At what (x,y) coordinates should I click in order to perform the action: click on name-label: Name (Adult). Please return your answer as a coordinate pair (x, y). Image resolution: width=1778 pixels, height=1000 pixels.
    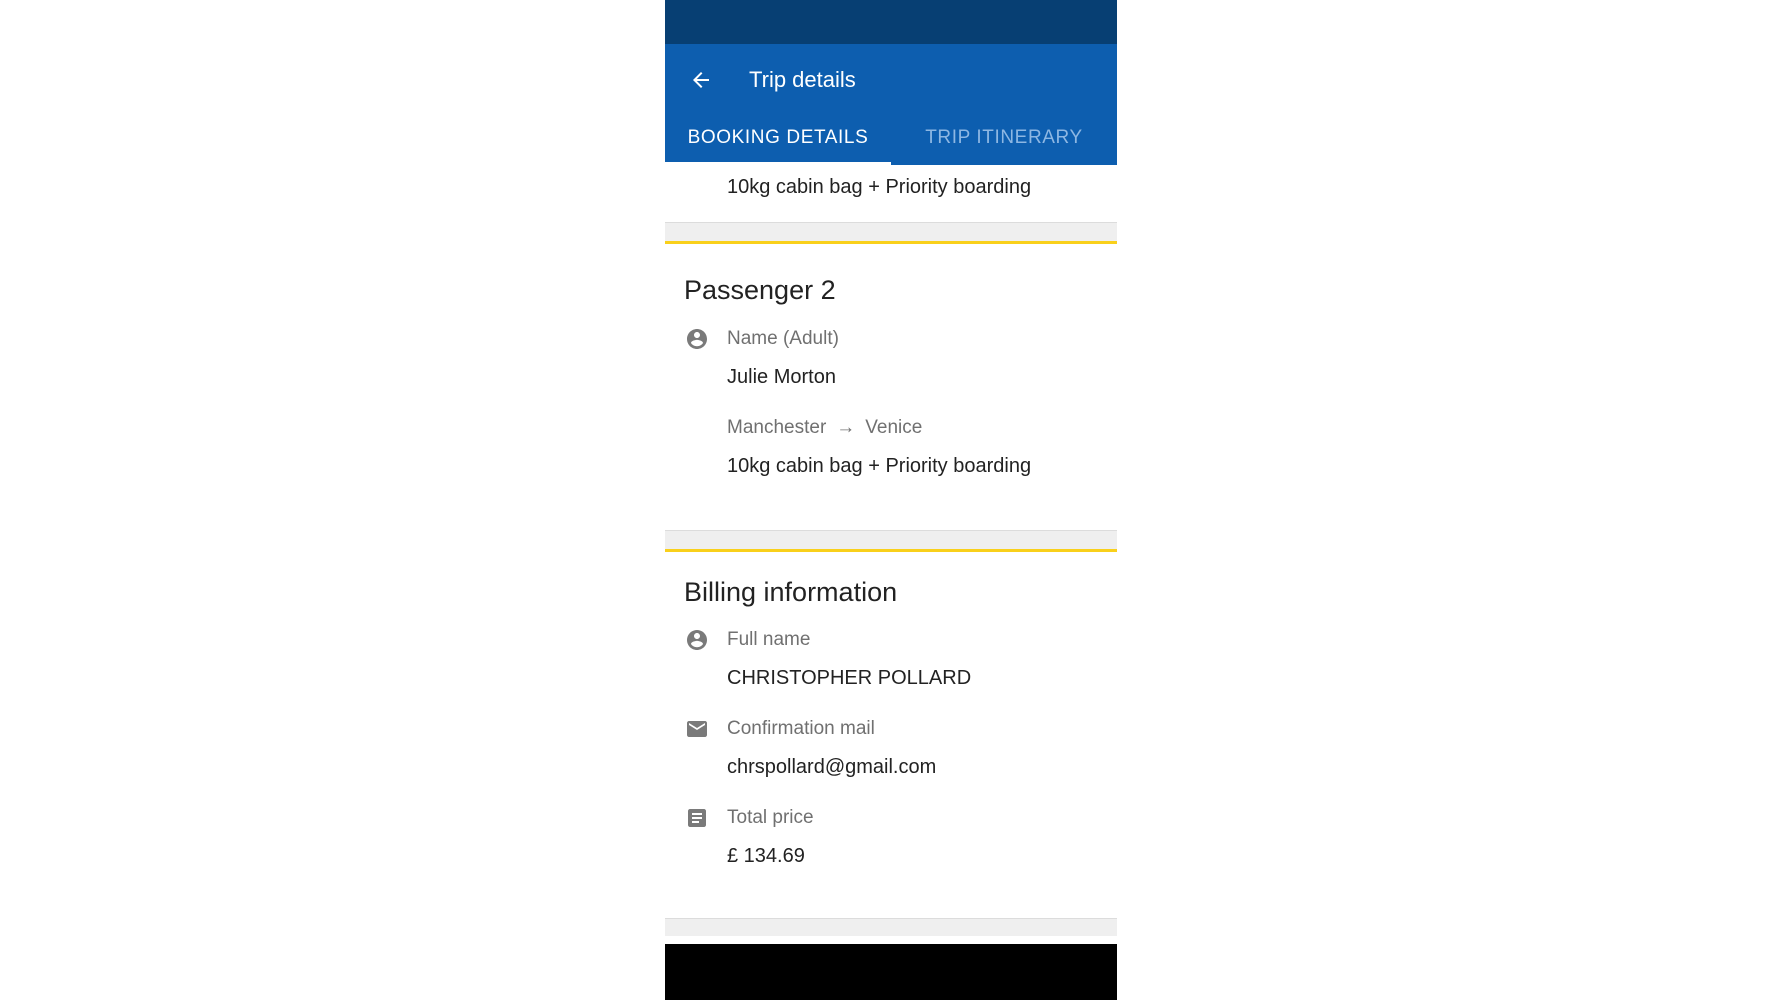
    Looking at the image, I should click on (783, 338).